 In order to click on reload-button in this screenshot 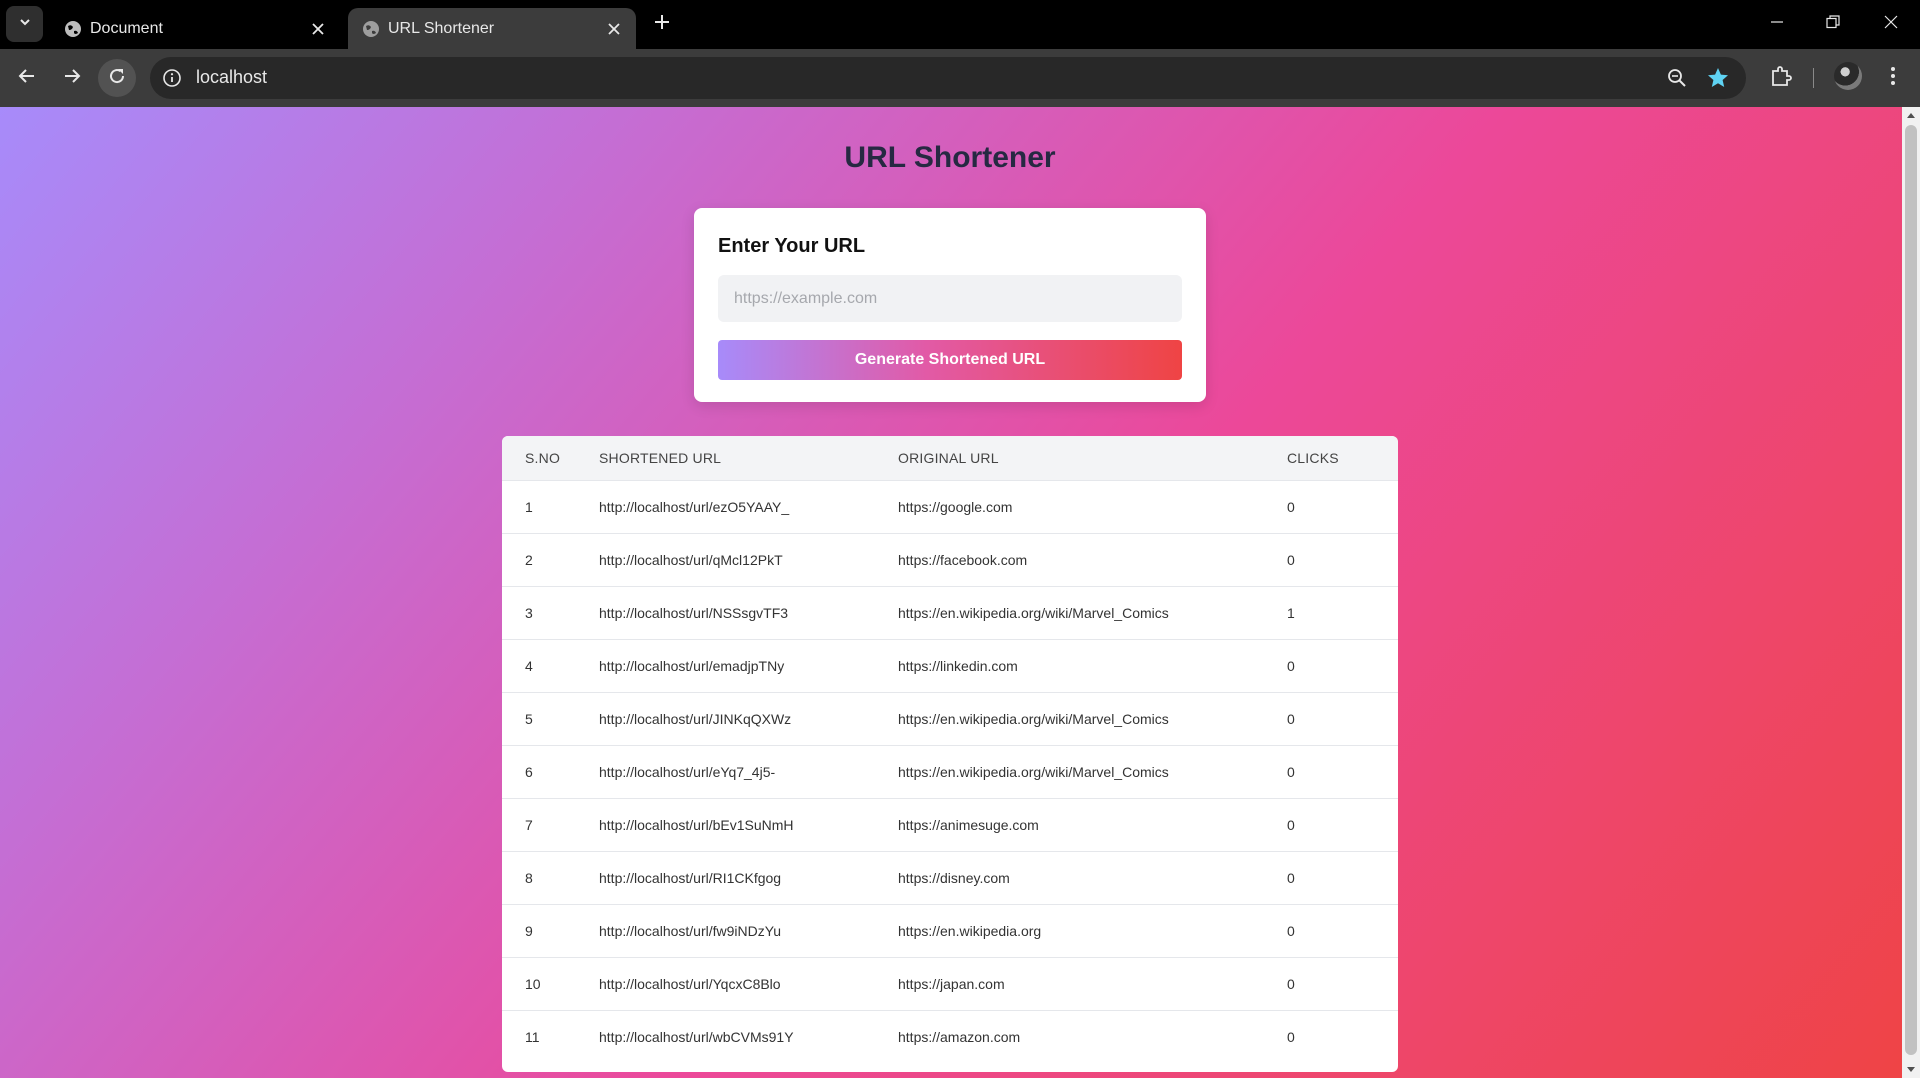, I will do `click(117, 78)`.